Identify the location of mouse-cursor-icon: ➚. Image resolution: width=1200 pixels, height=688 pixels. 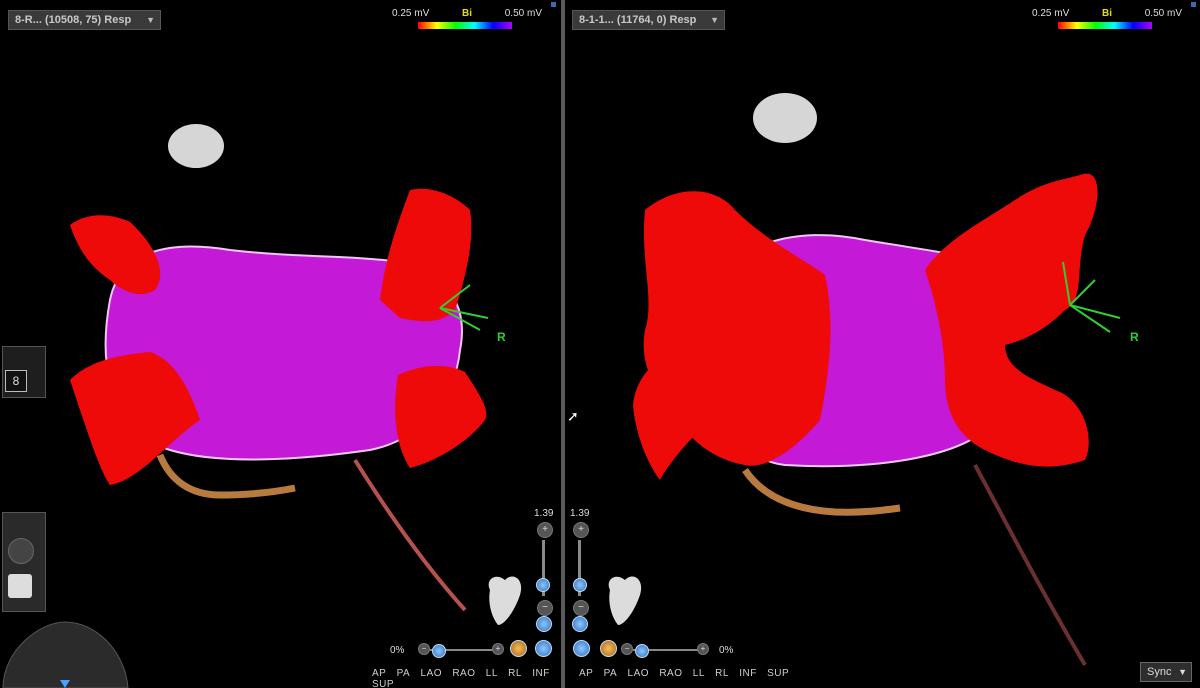
(573, 416).